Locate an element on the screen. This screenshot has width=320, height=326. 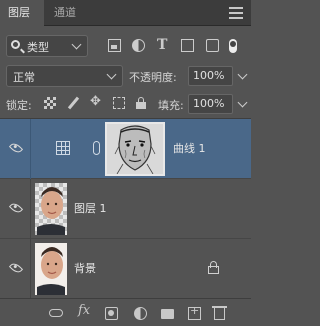
lock-artboard-icon is located at coordinates (119, 103).